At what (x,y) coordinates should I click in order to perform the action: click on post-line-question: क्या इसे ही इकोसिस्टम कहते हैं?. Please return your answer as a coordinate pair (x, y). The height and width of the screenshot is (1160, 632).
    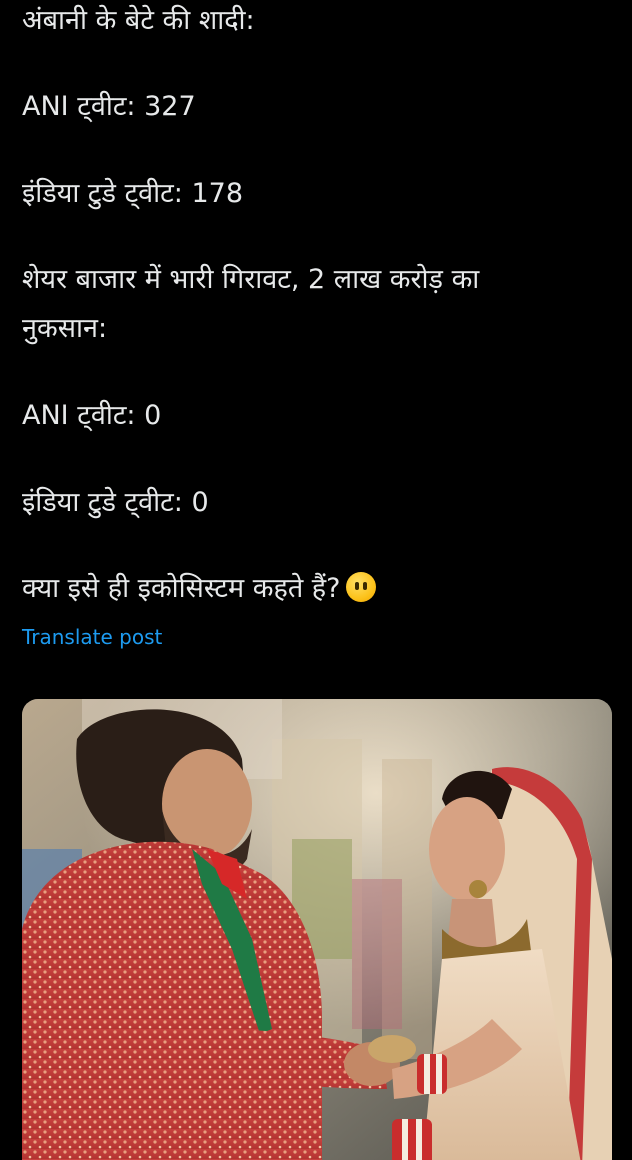
    Looking at the image, I should click on (199, 589).